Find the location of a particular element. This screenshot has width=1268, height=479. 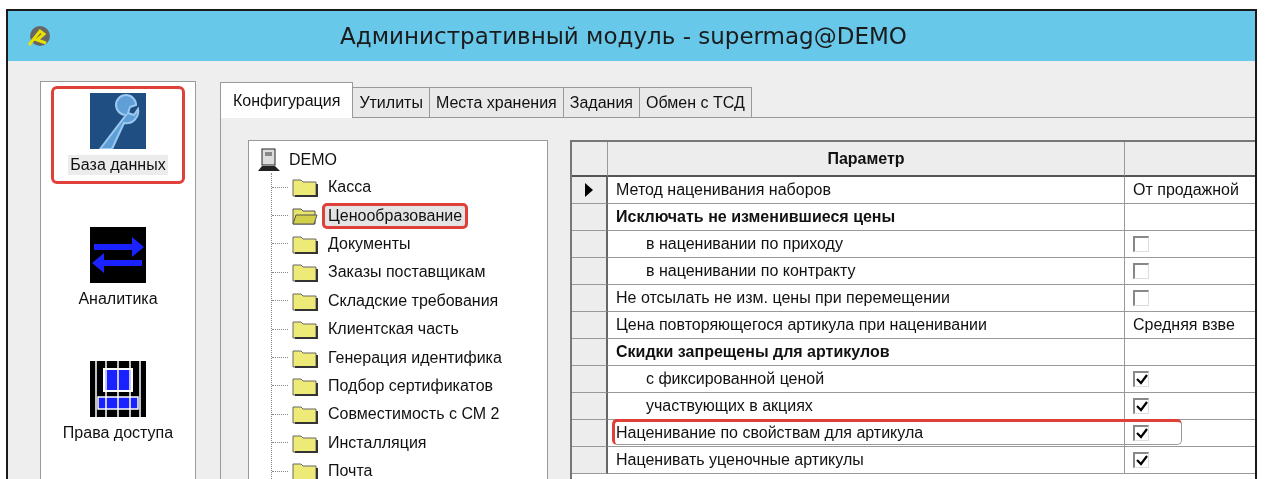

value-text: От продажной is located at coordinates (1186, 190).